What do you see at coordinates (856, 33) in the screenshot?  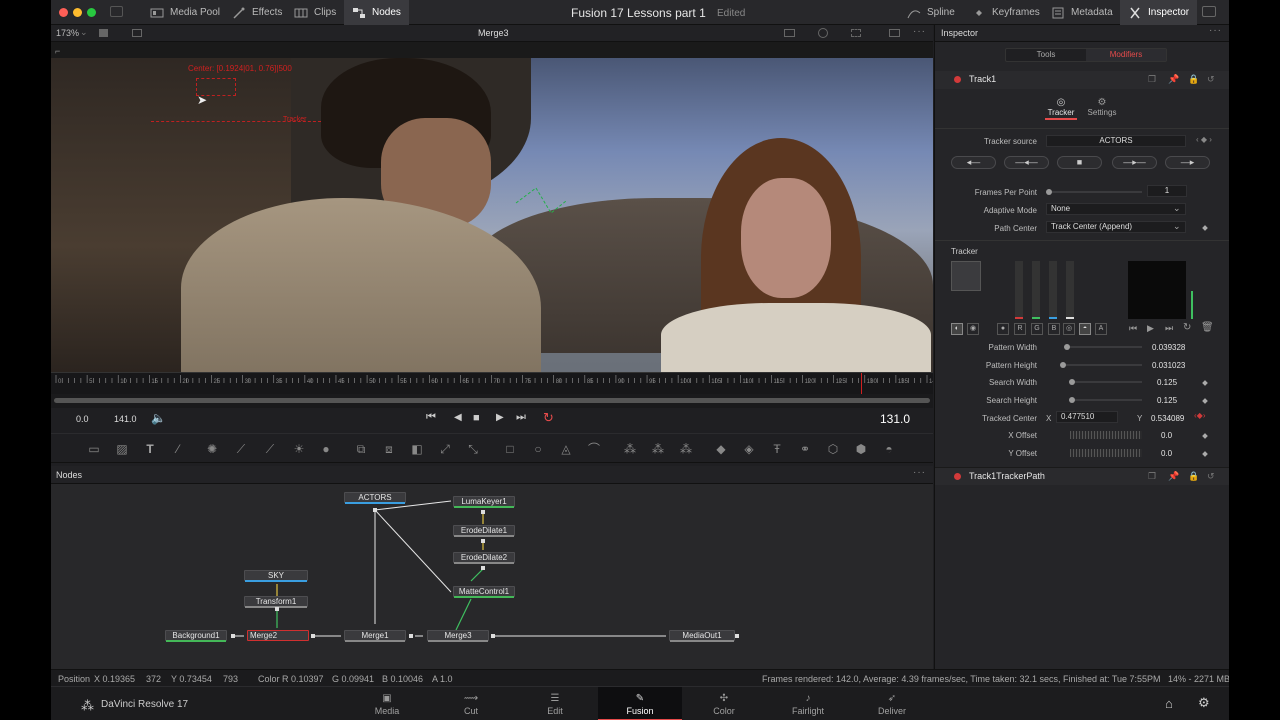 I see `viewer-grid-icon` at bounding box center [856, 33].